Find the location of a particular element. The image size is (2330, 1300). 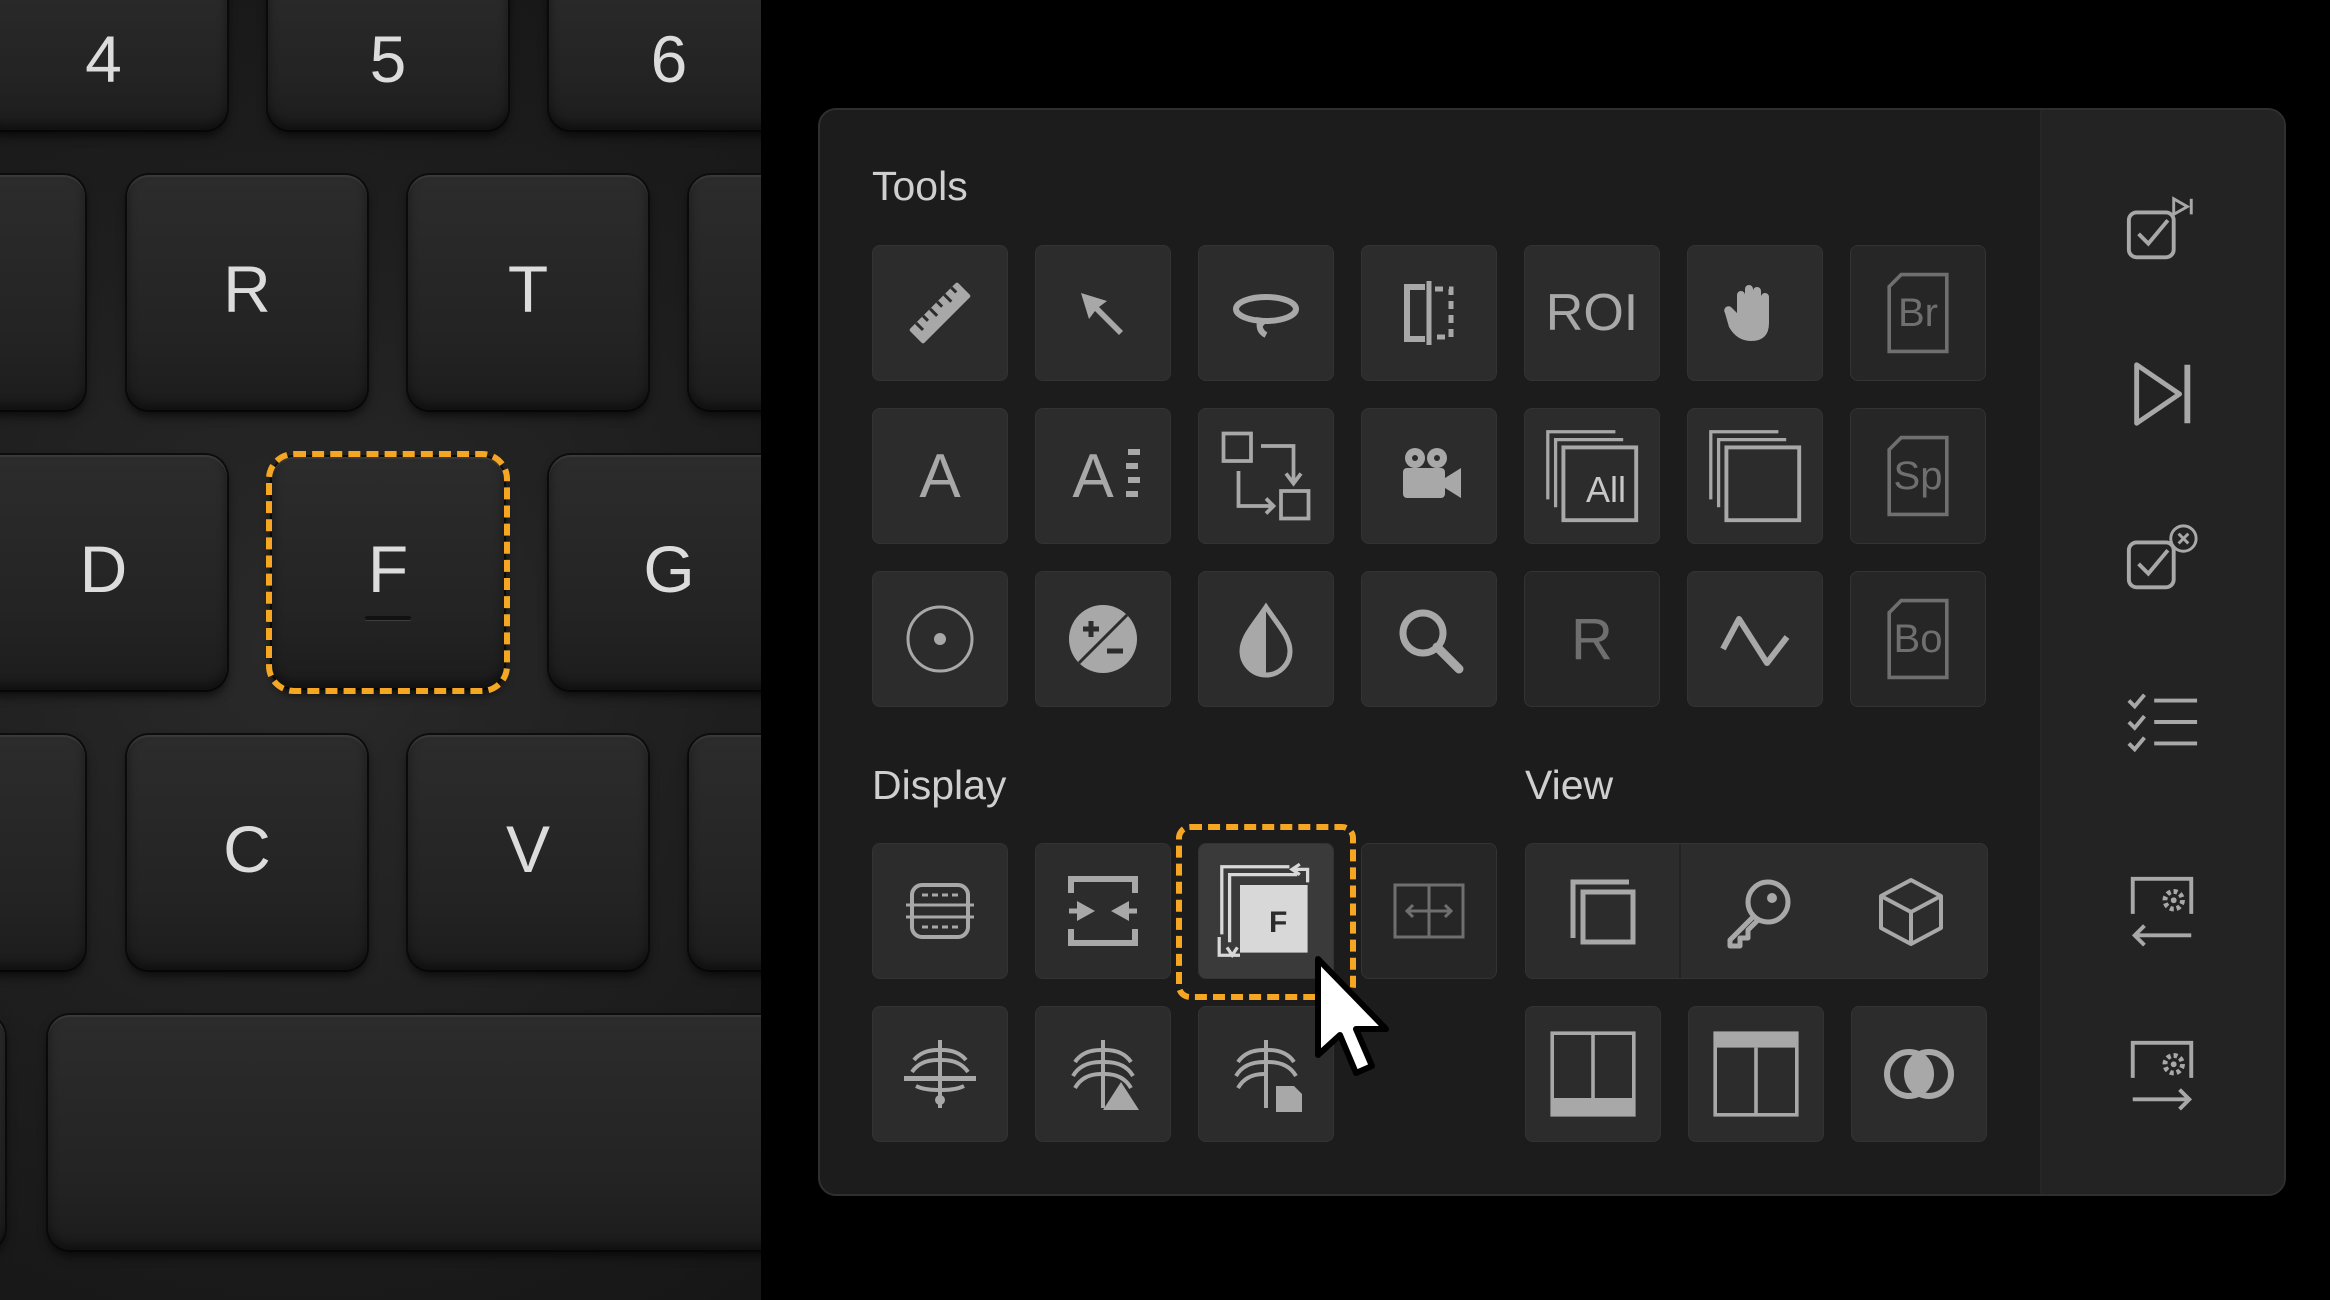

check-close-icon is located at coordinates (2162, 557).